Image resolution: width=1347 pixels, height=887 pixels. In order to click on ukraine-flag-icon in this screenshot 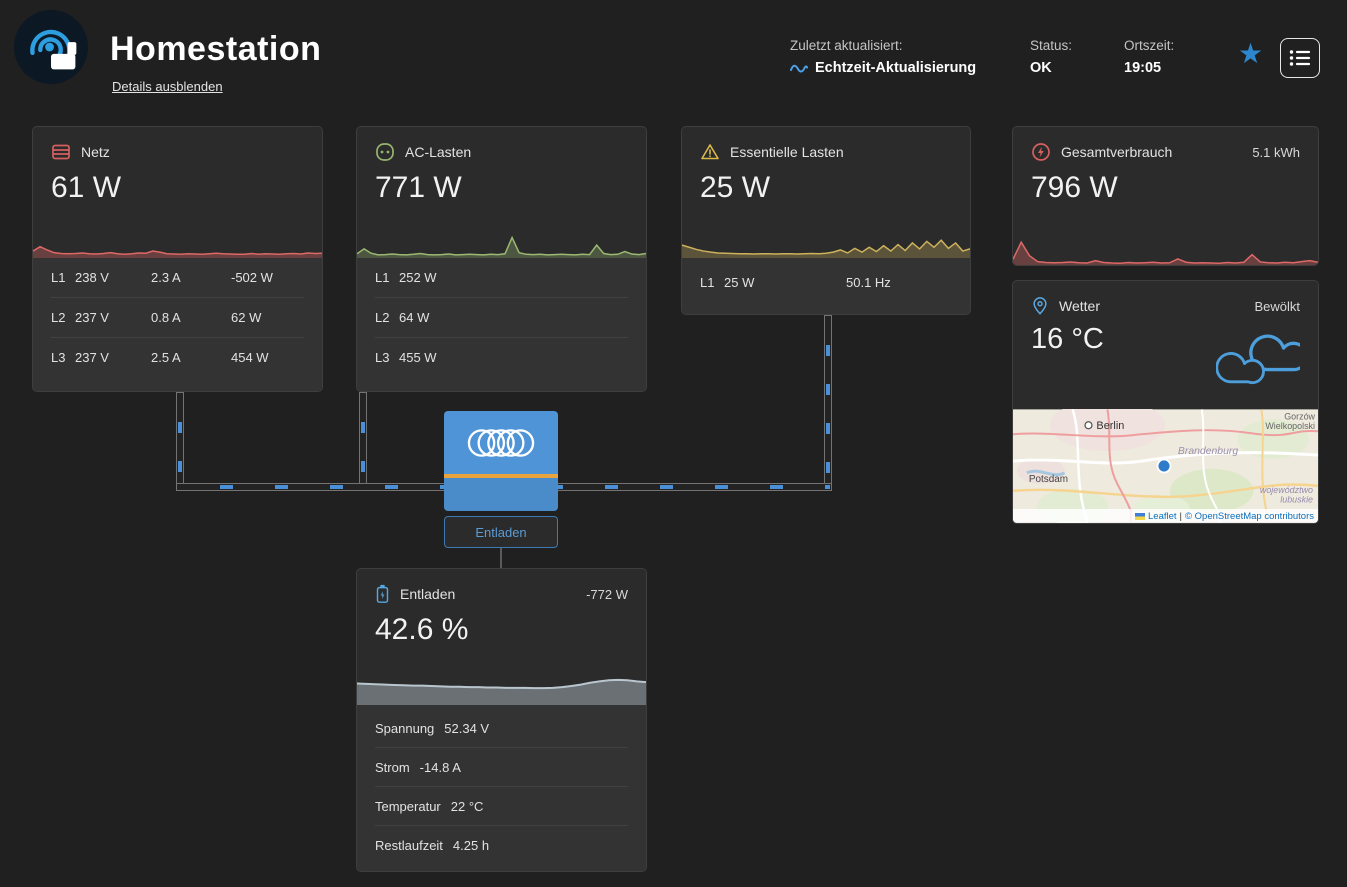, I will do `click(1140, 516)`.